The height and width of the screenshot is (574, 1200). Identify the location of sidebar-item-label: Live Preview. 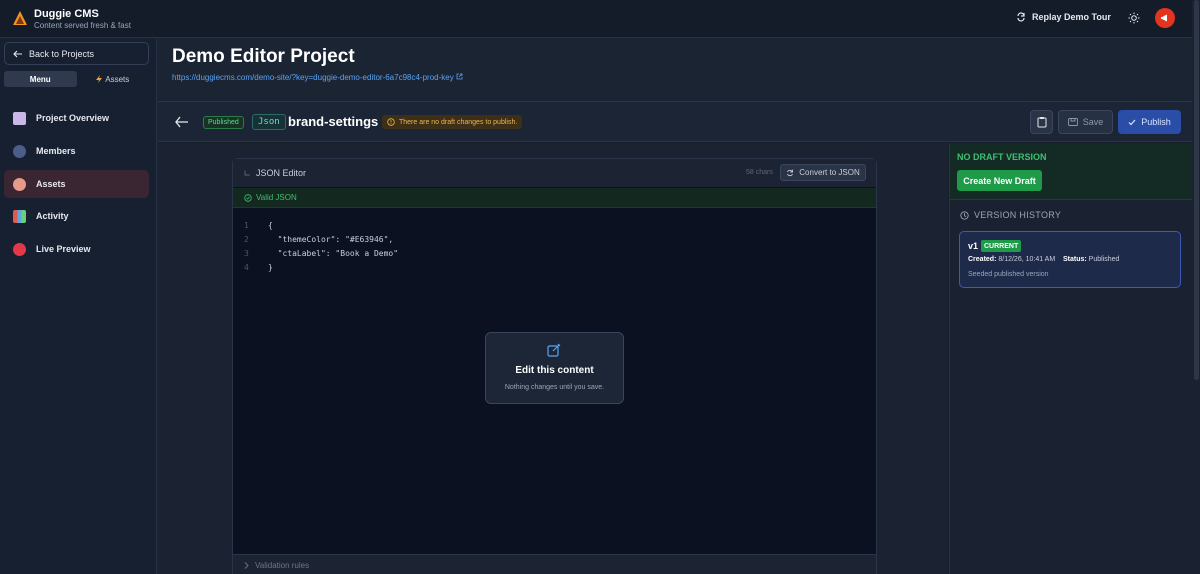
(63, 249).